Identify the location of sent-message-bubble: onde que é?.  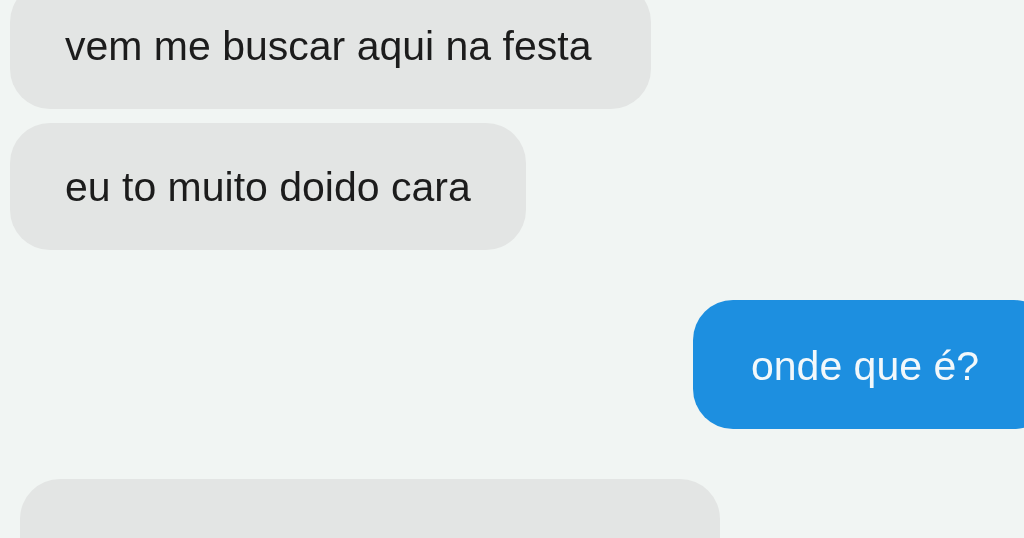
(858, 364).